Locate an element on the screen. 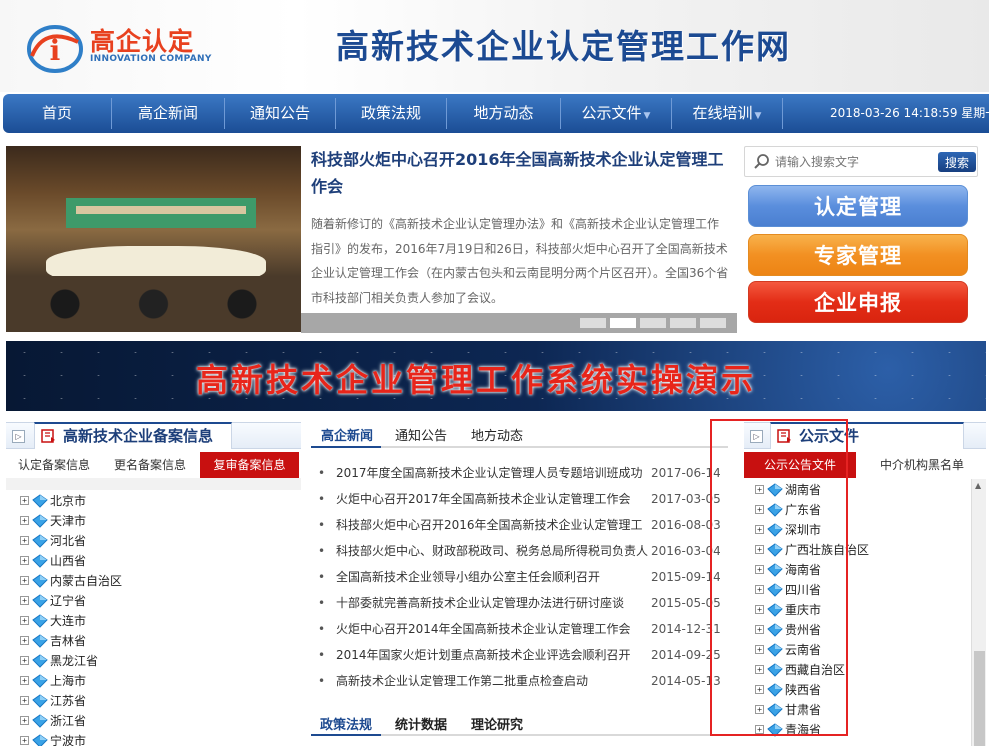 This screenshot has width=989, height=746. news-list-item: • 2017年度全国高新技术企业认定管理人员专题培训班成功 2017-06-14 is located at coordinates (519, 473).